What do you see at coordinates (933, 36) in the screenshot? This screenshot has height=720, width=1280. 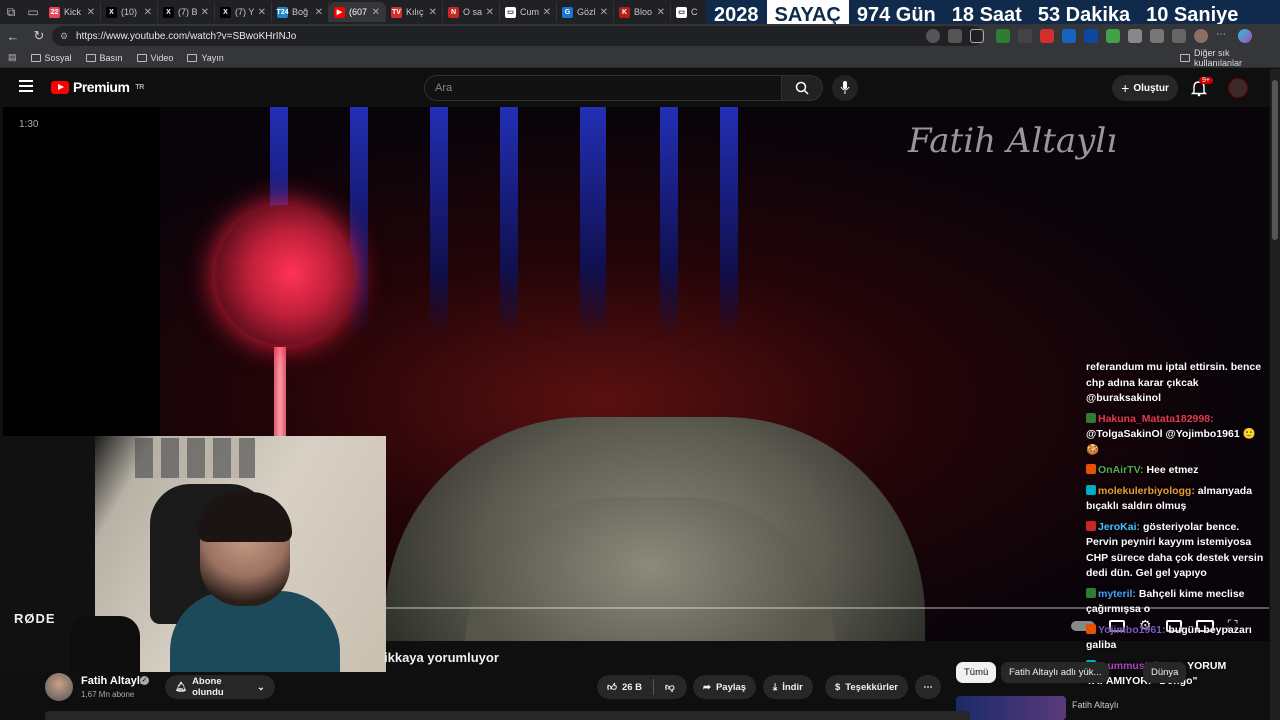 I see `install-app-icon` at bounding box center [933, 36].